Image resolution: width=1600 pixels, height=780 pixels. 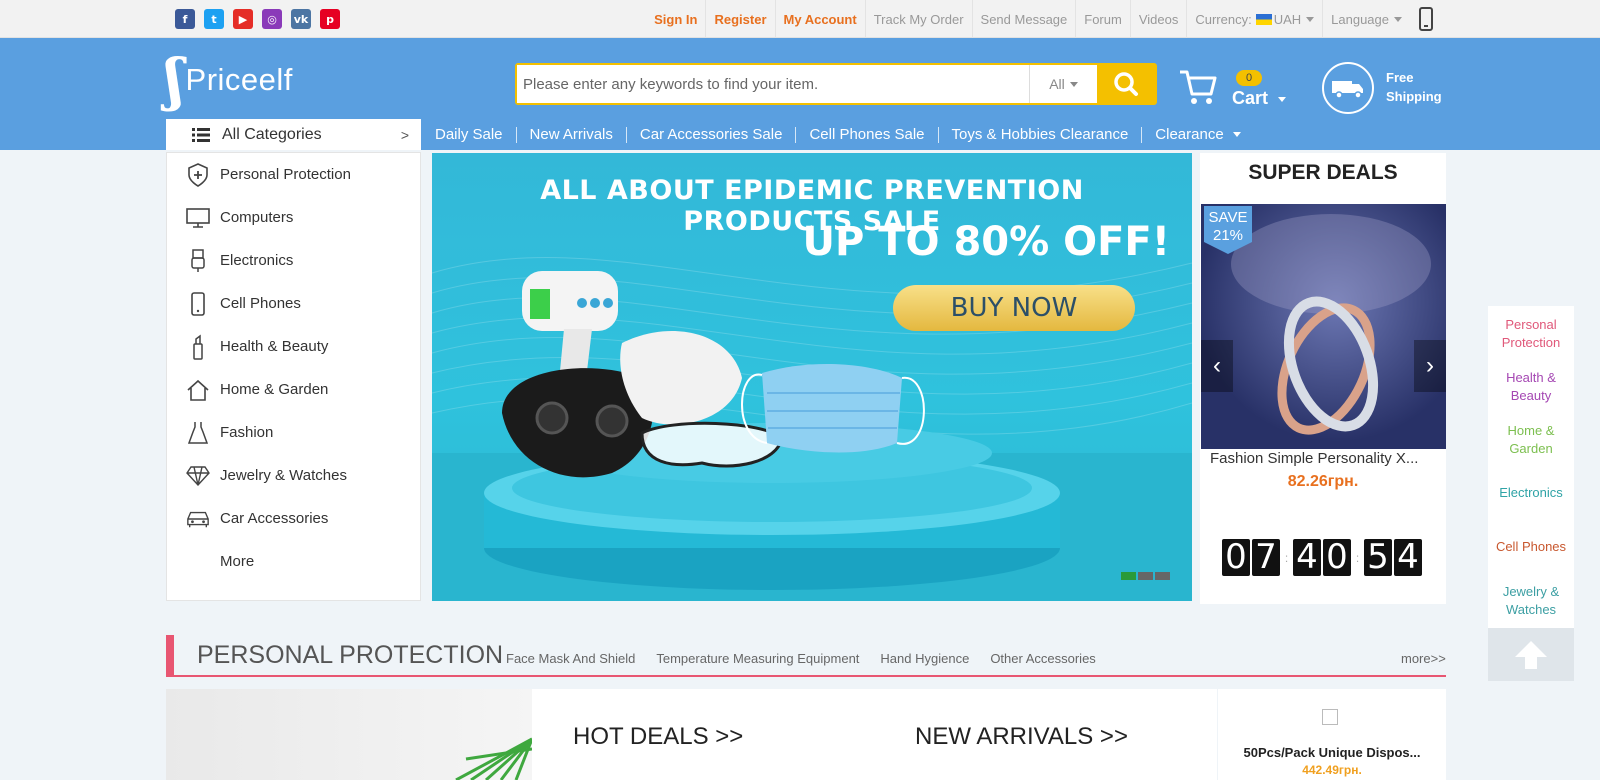 What do you see at coordinates (469, 134) in the screenshot?
I see `nav-daily-sale: Daily Sale` at bounding box center [469, 134].